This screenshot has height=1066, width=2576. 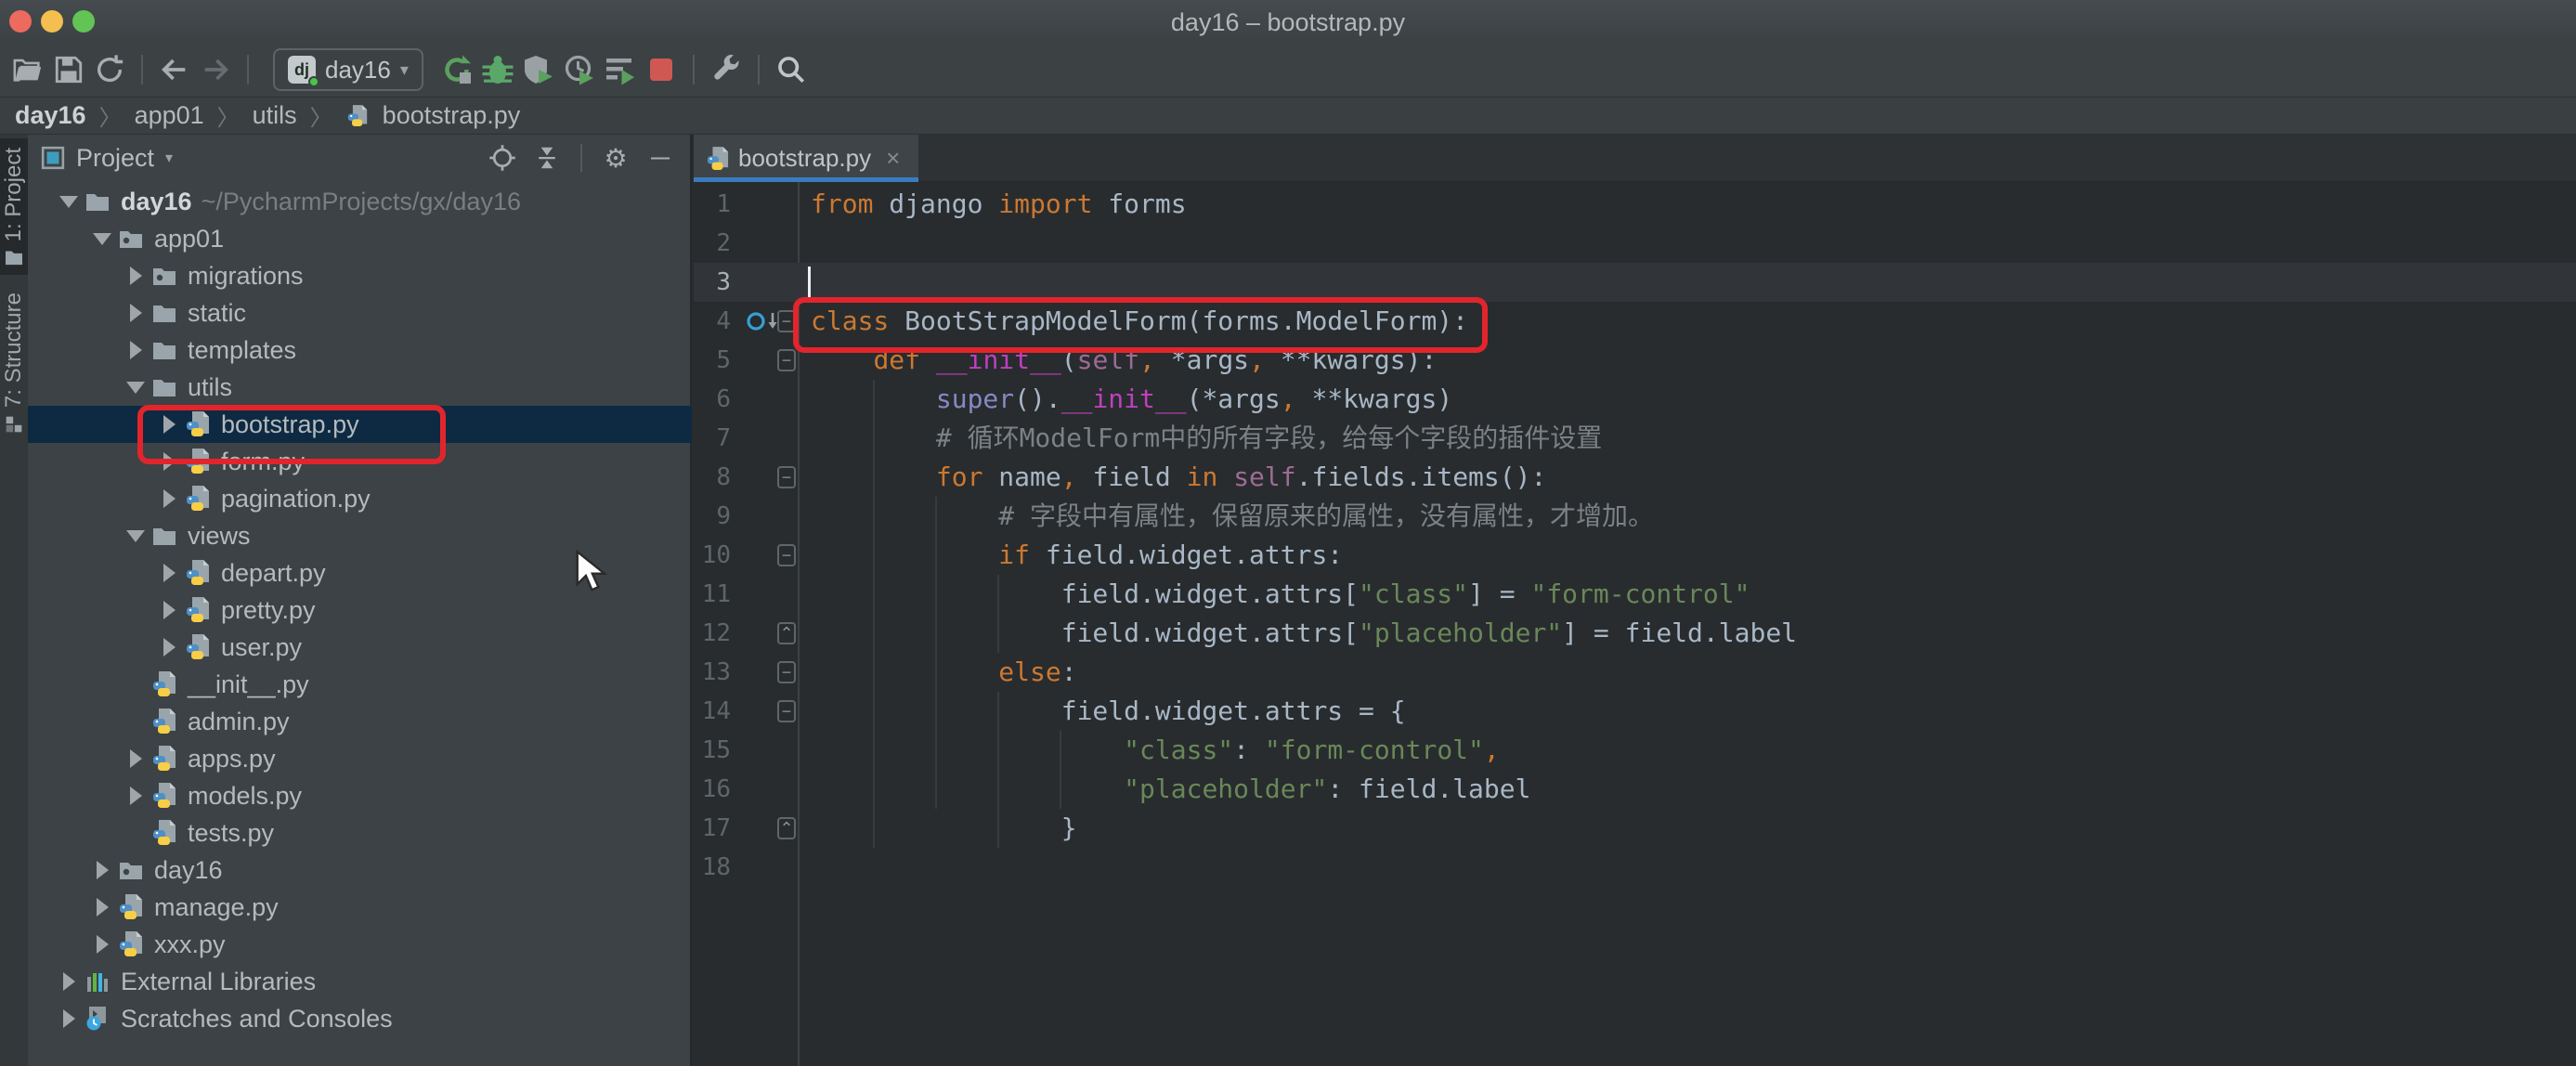 What do you see at coordinates (452, 115) in the screenshot?
I see `breadcrumb-item-bootstrap-py: bootstrap.py` at bounding box center [452, 115].